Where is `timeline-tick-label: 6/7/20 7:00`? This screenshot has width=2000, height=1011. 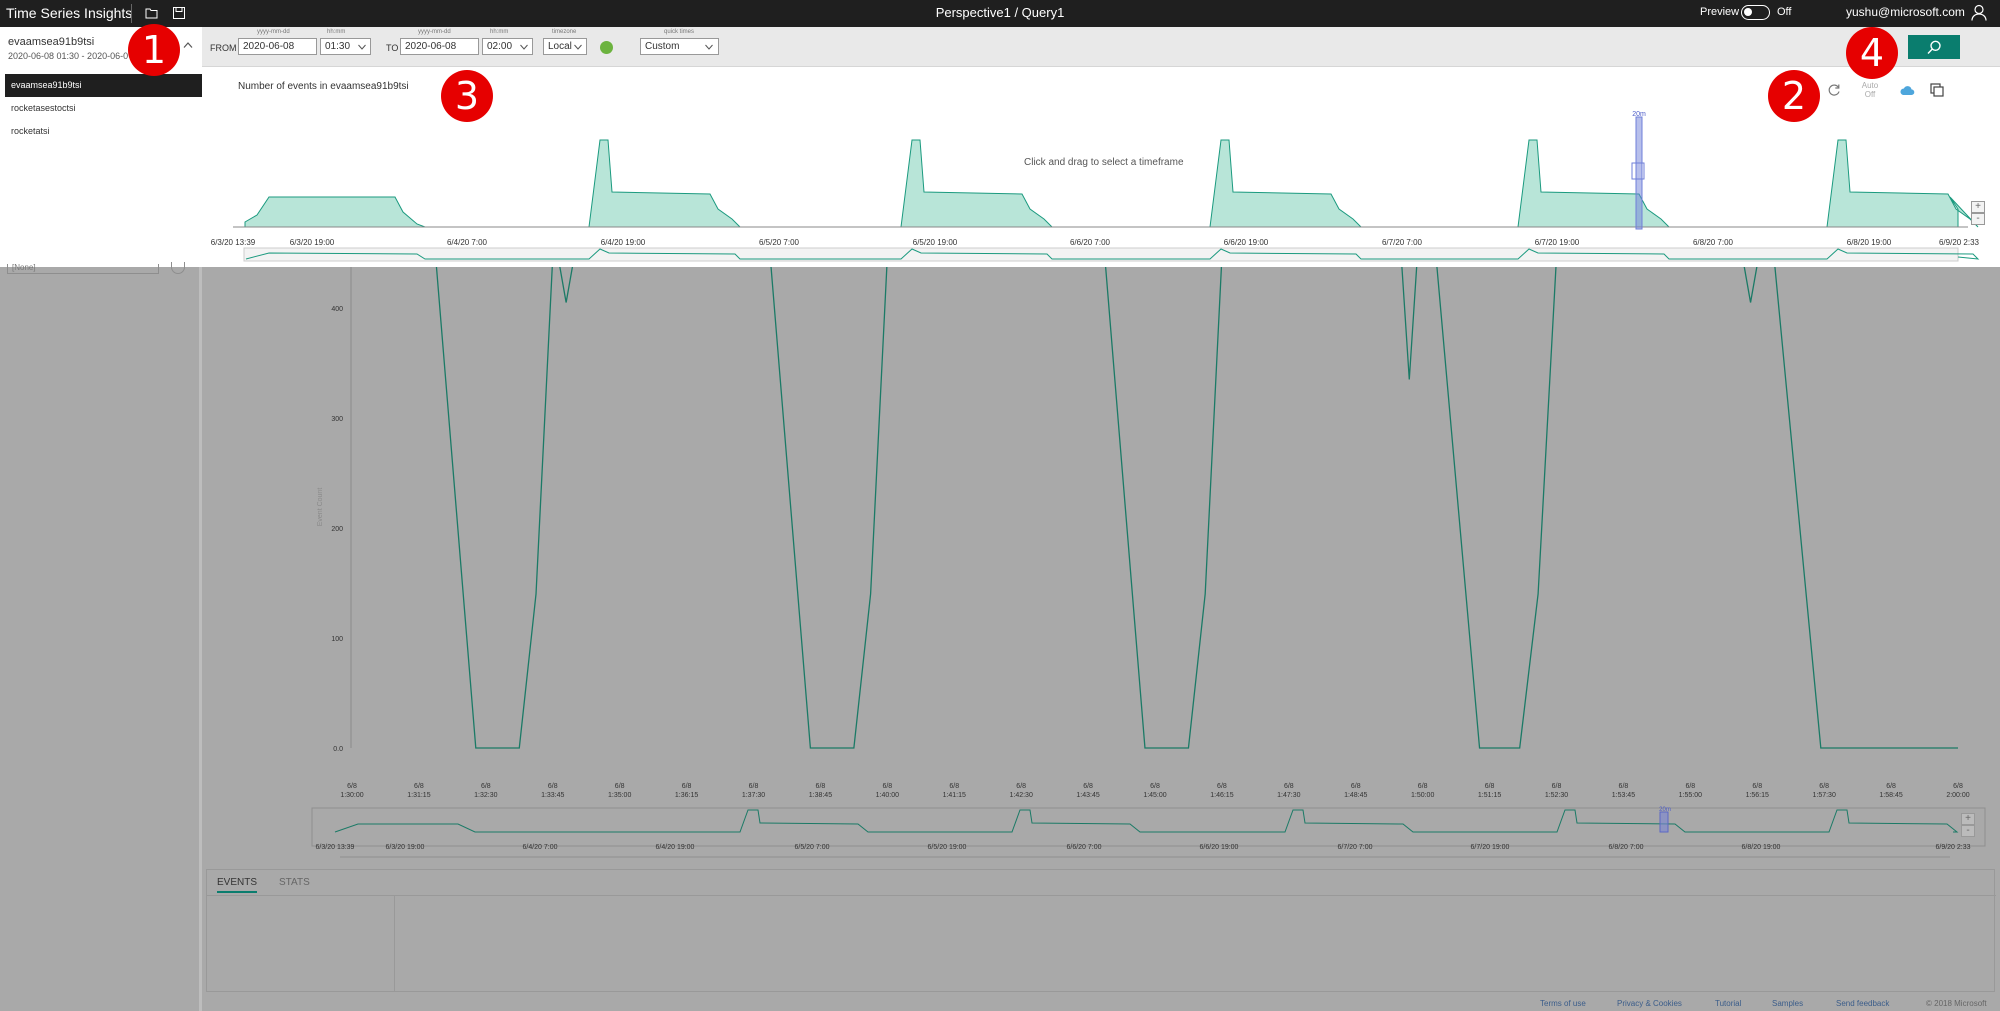 timeline-tick-label: 6/7/20 7:00 is located at coordinates (1402, 242).